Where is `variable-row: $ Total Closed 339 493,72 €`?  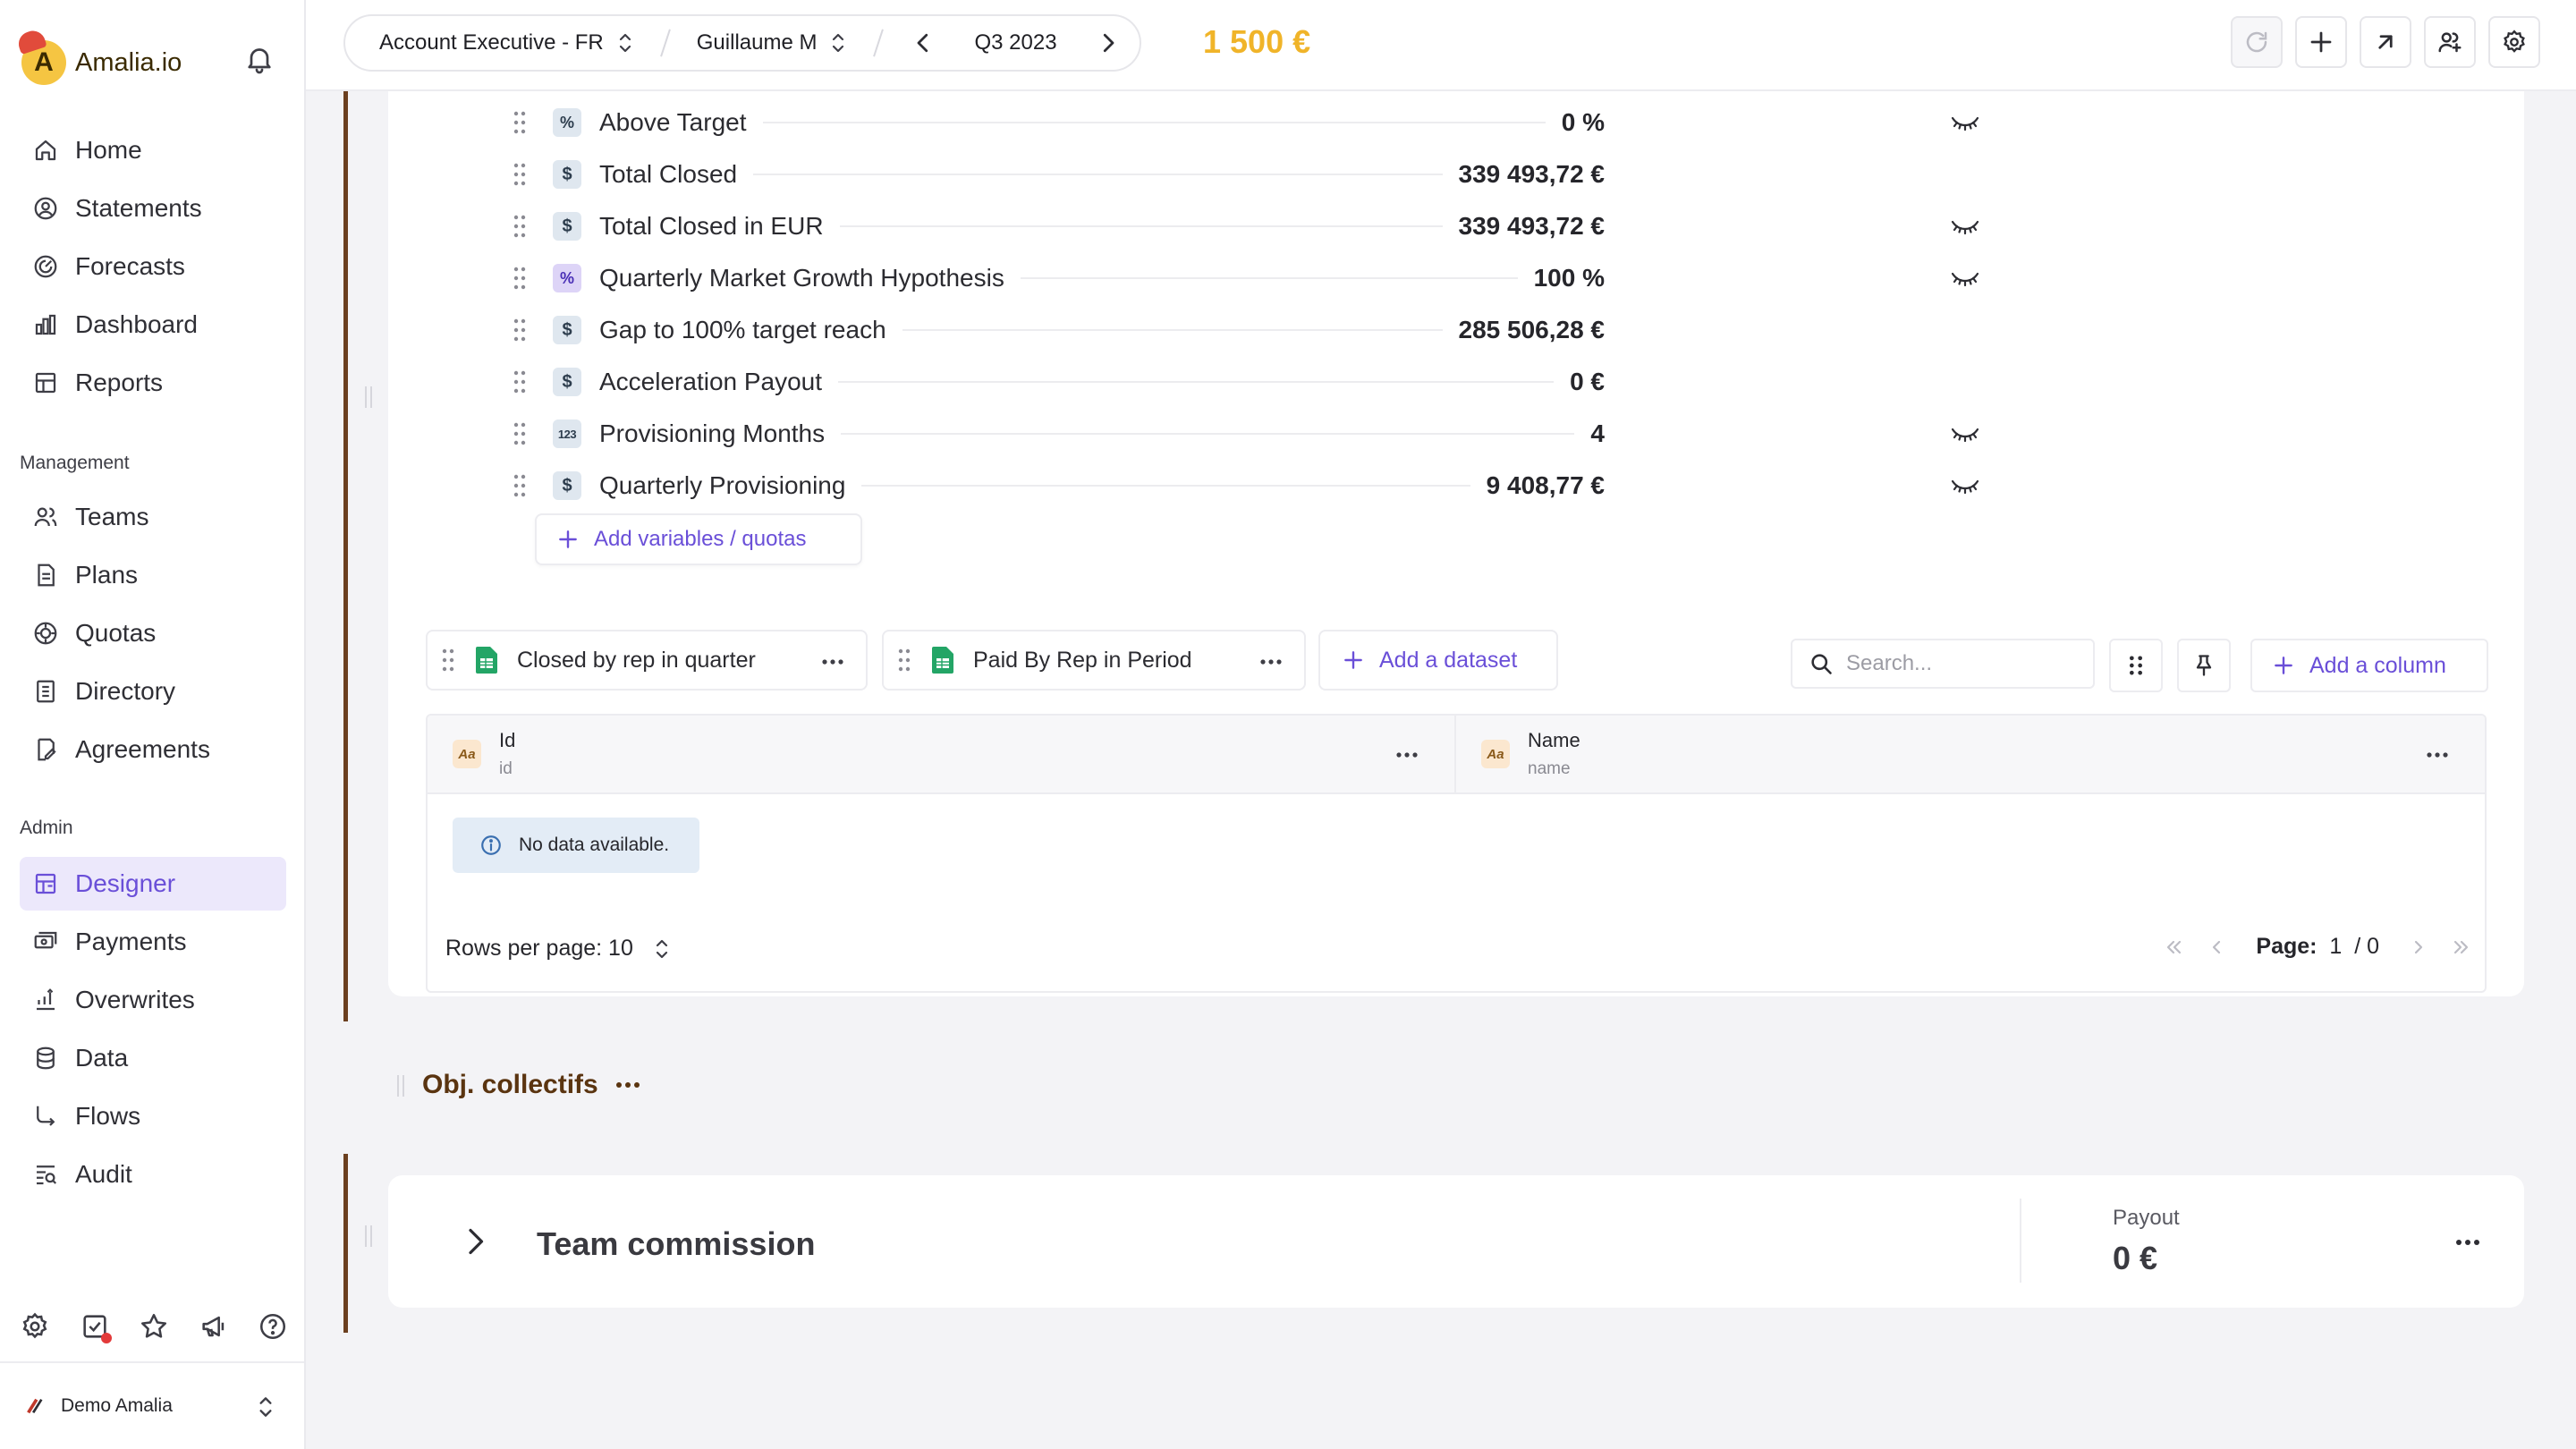 variable-row: $ Total Closed 339 493,72 € is located at coordinates (1059, 174).